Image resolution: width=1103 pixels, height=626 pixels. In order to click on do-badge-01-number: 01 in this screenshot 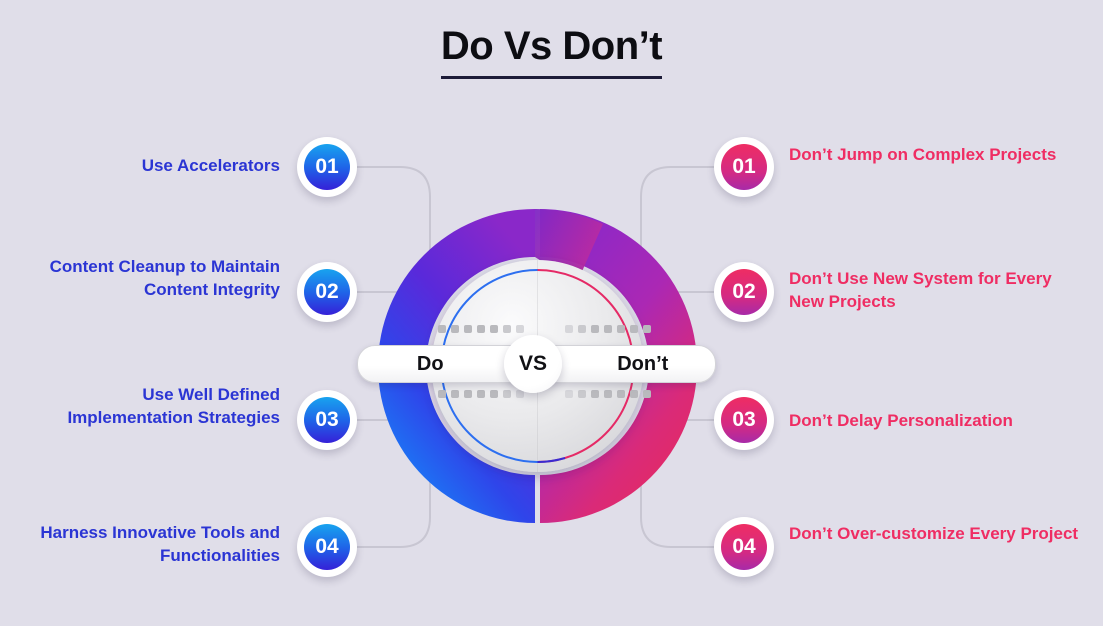, I will do `click(327, 167)`.